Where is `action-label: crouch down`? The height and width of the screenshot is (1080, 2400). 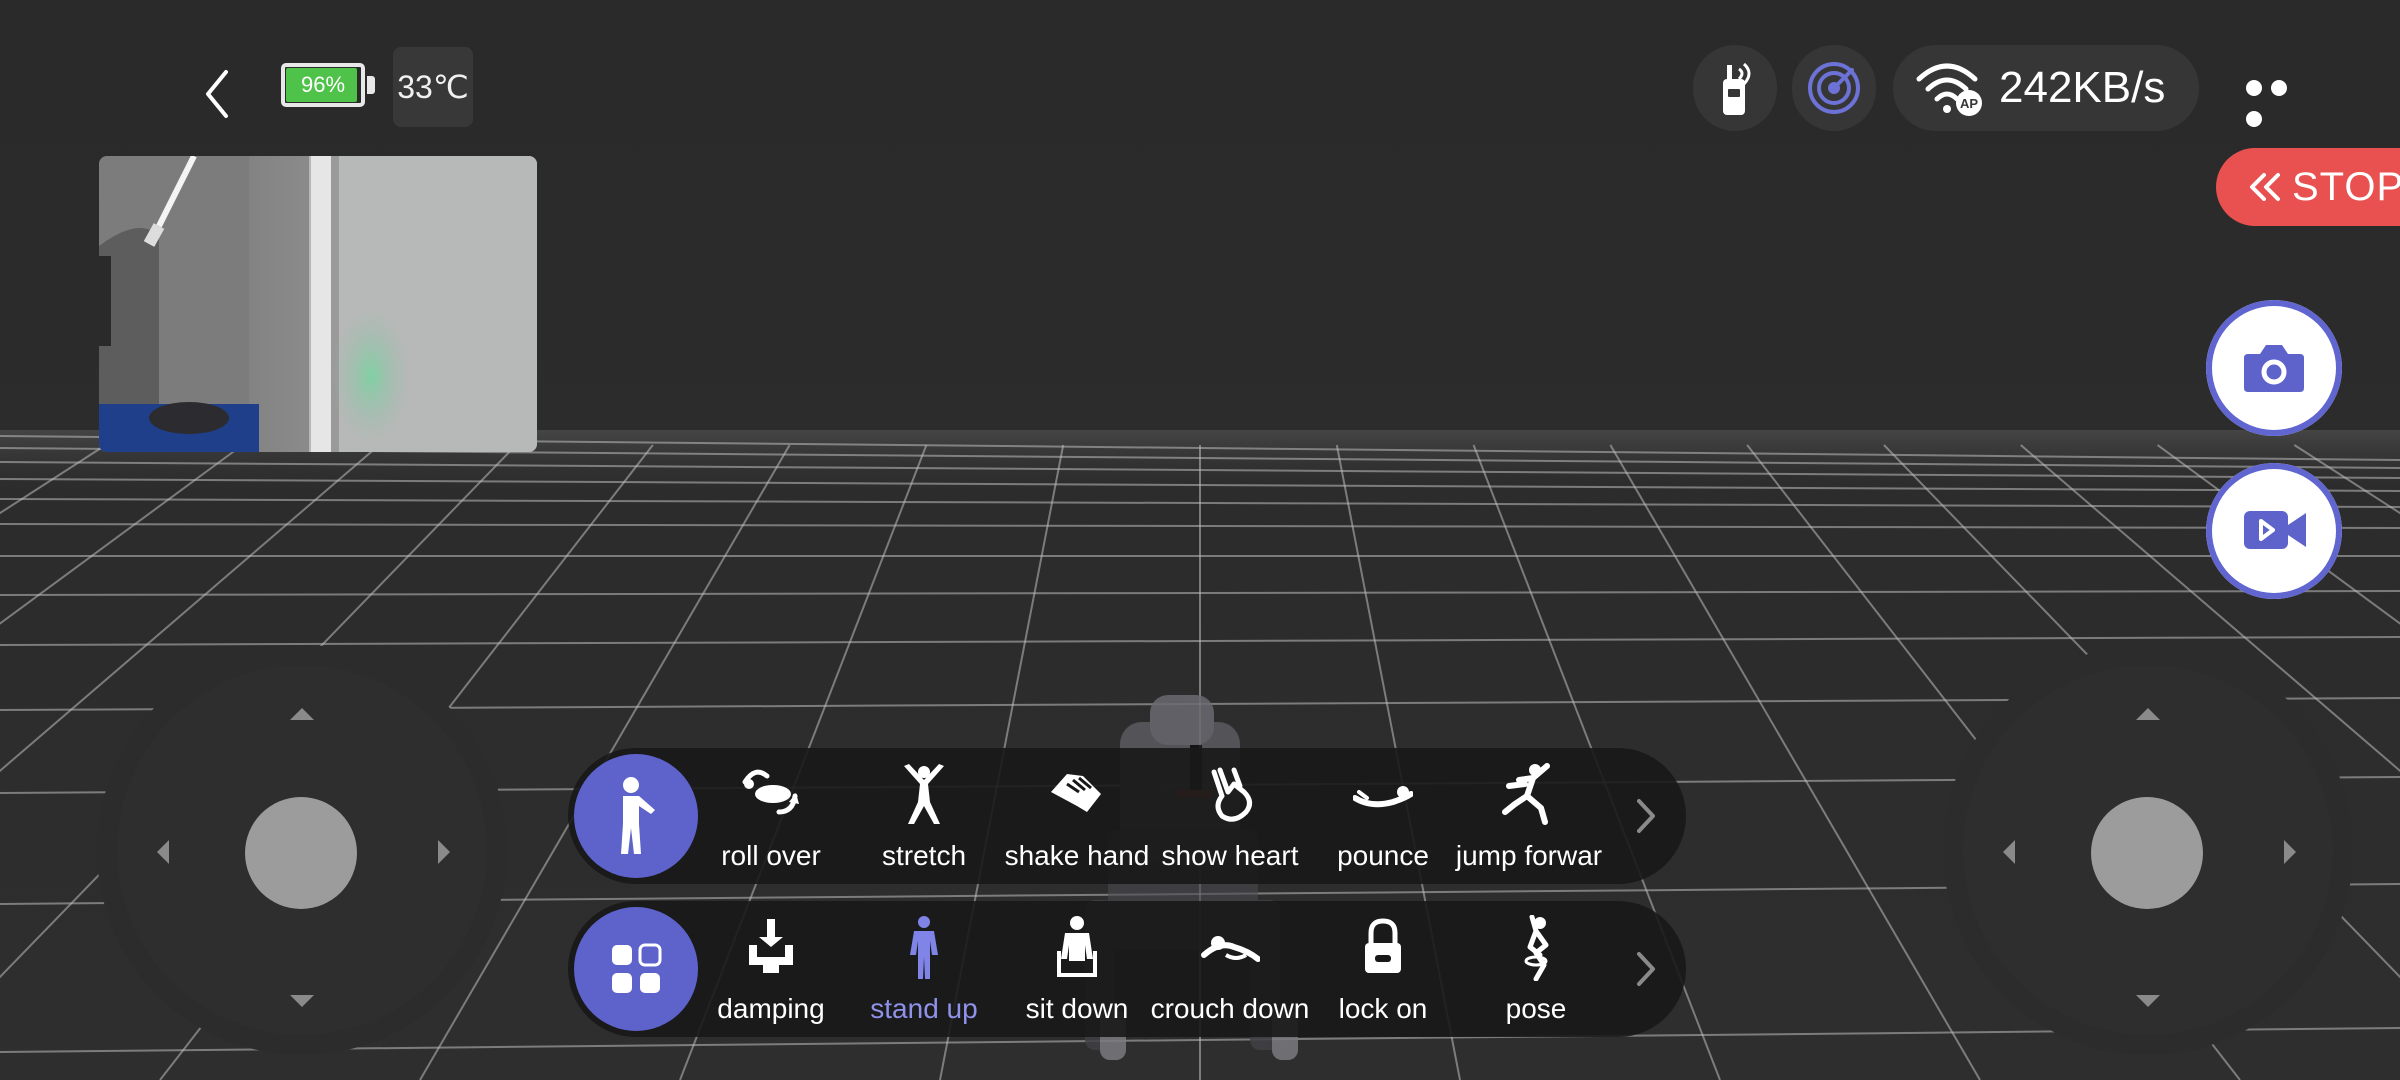
action-label: crouch down is located at coordinates (1230, 1008).